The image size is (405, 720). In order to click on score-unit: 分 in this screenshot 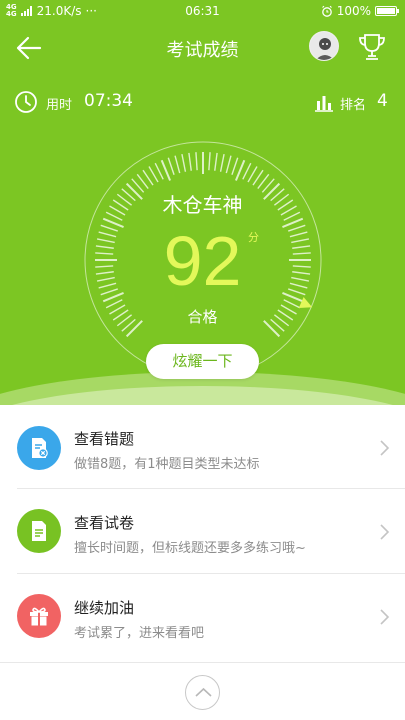, I will do `click(253, 237)`.